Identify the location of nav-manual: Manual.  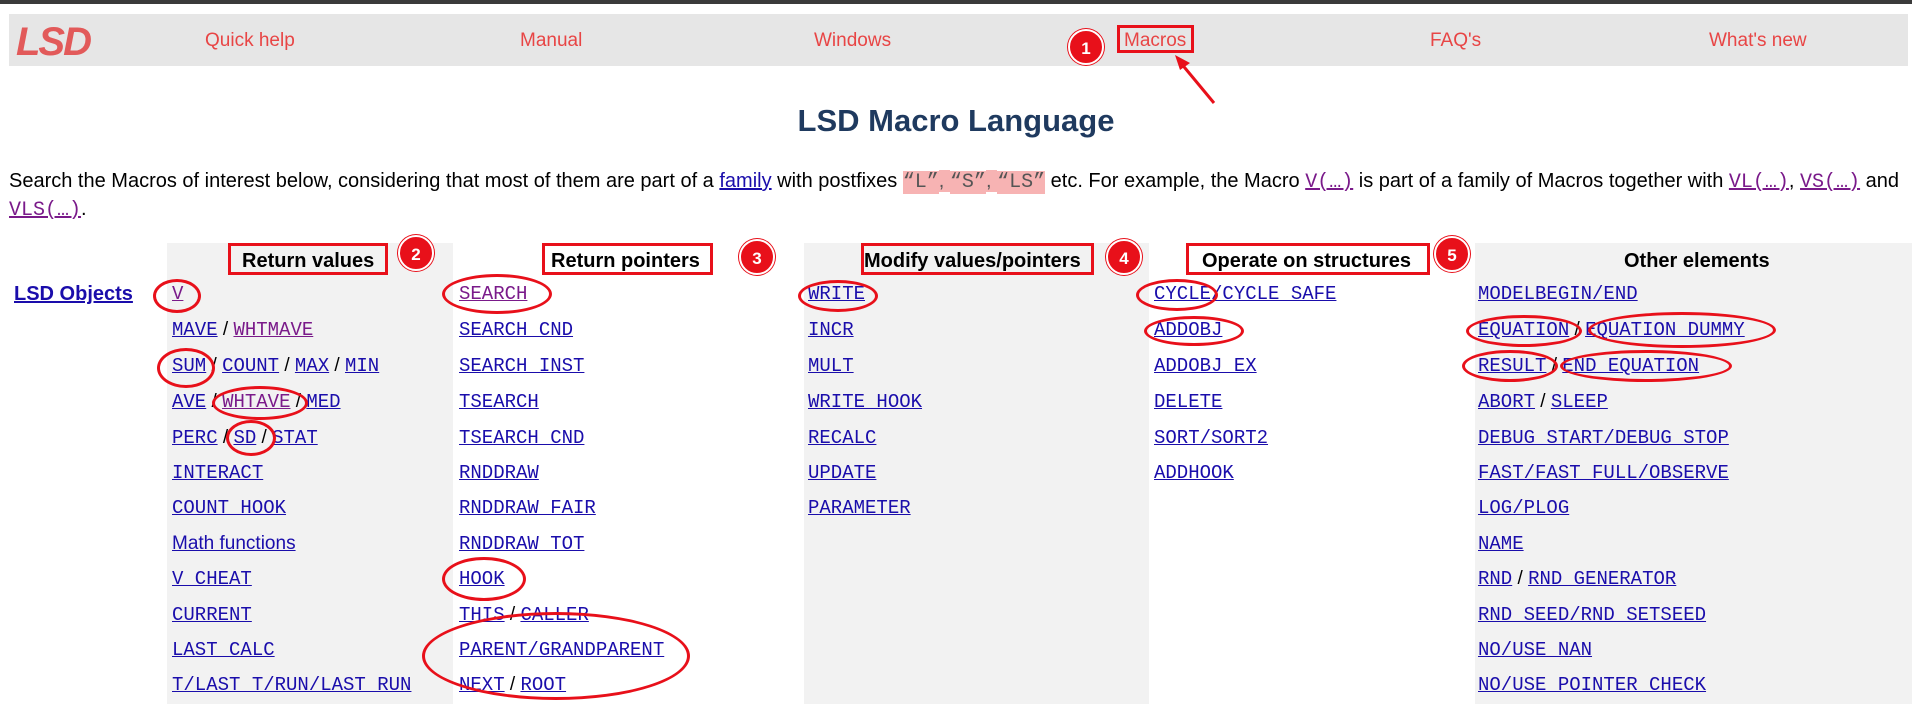
(551, 41).